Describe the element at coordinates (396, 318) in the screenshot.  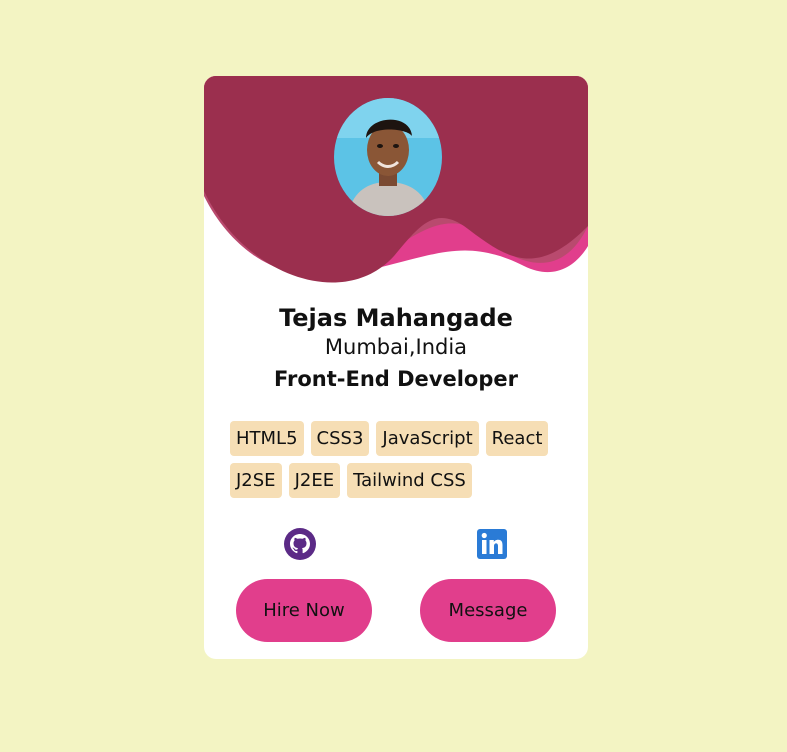
I see `profile-name: Tejas Mahangade` at that location.